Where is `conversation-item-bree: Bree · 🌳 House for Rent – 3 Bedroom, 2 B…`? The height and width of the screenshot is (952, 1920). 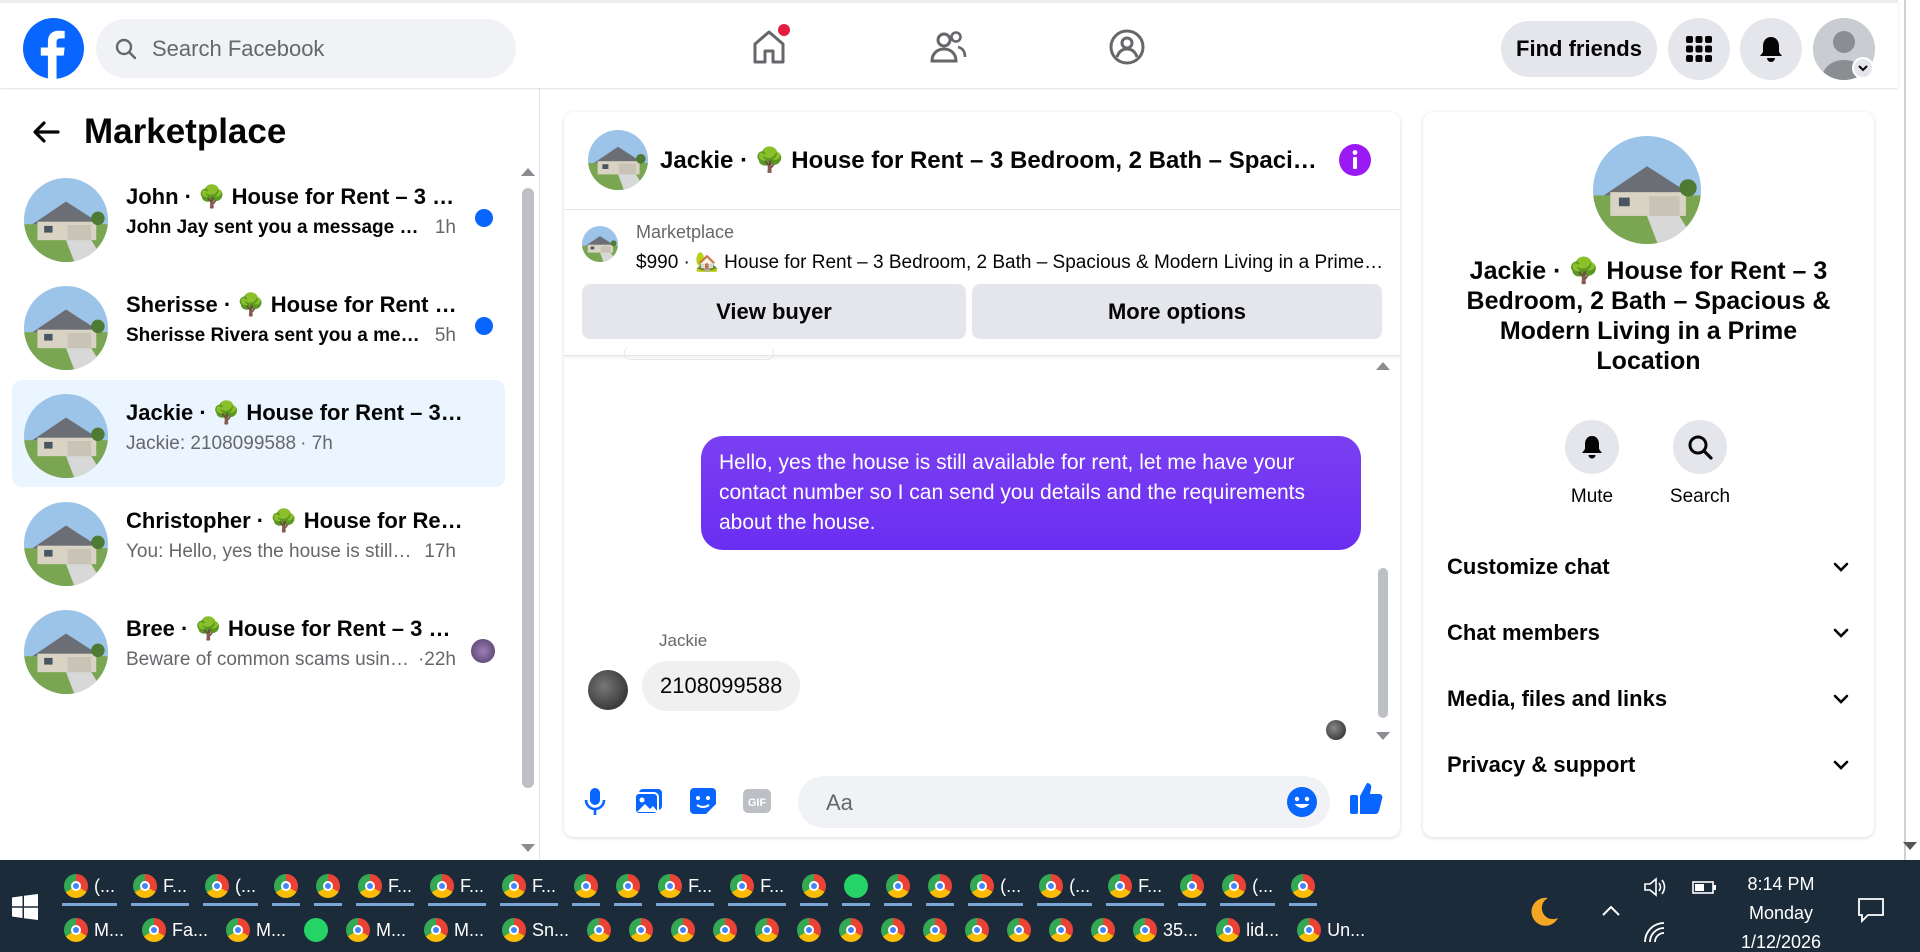
conversation-item-bree: Bree · 🌳 House for Rent – 3 Bedroom, 2 B… is located at coordinates (258, 649).